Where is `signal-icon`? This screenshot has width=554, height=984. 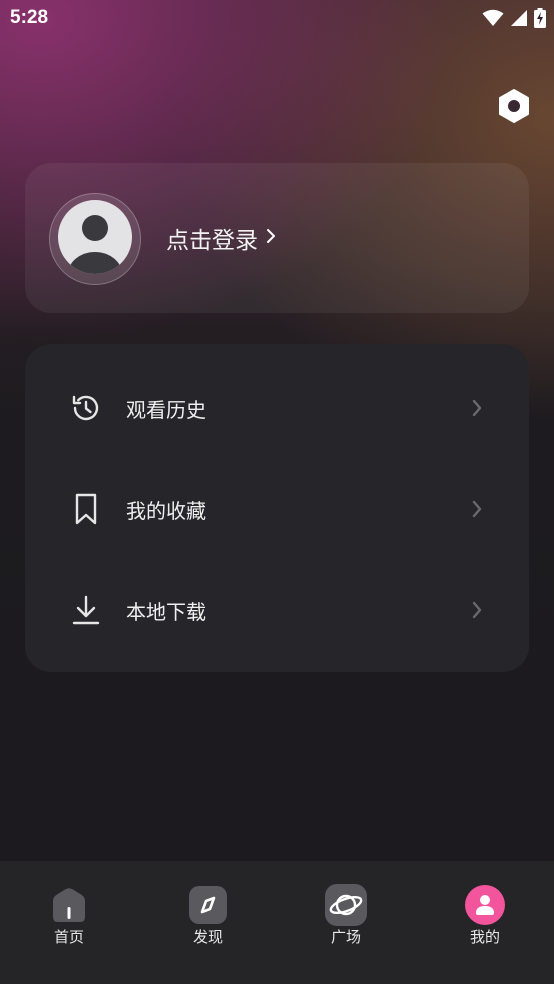
signal-icon is located at coordinates (519, 20).